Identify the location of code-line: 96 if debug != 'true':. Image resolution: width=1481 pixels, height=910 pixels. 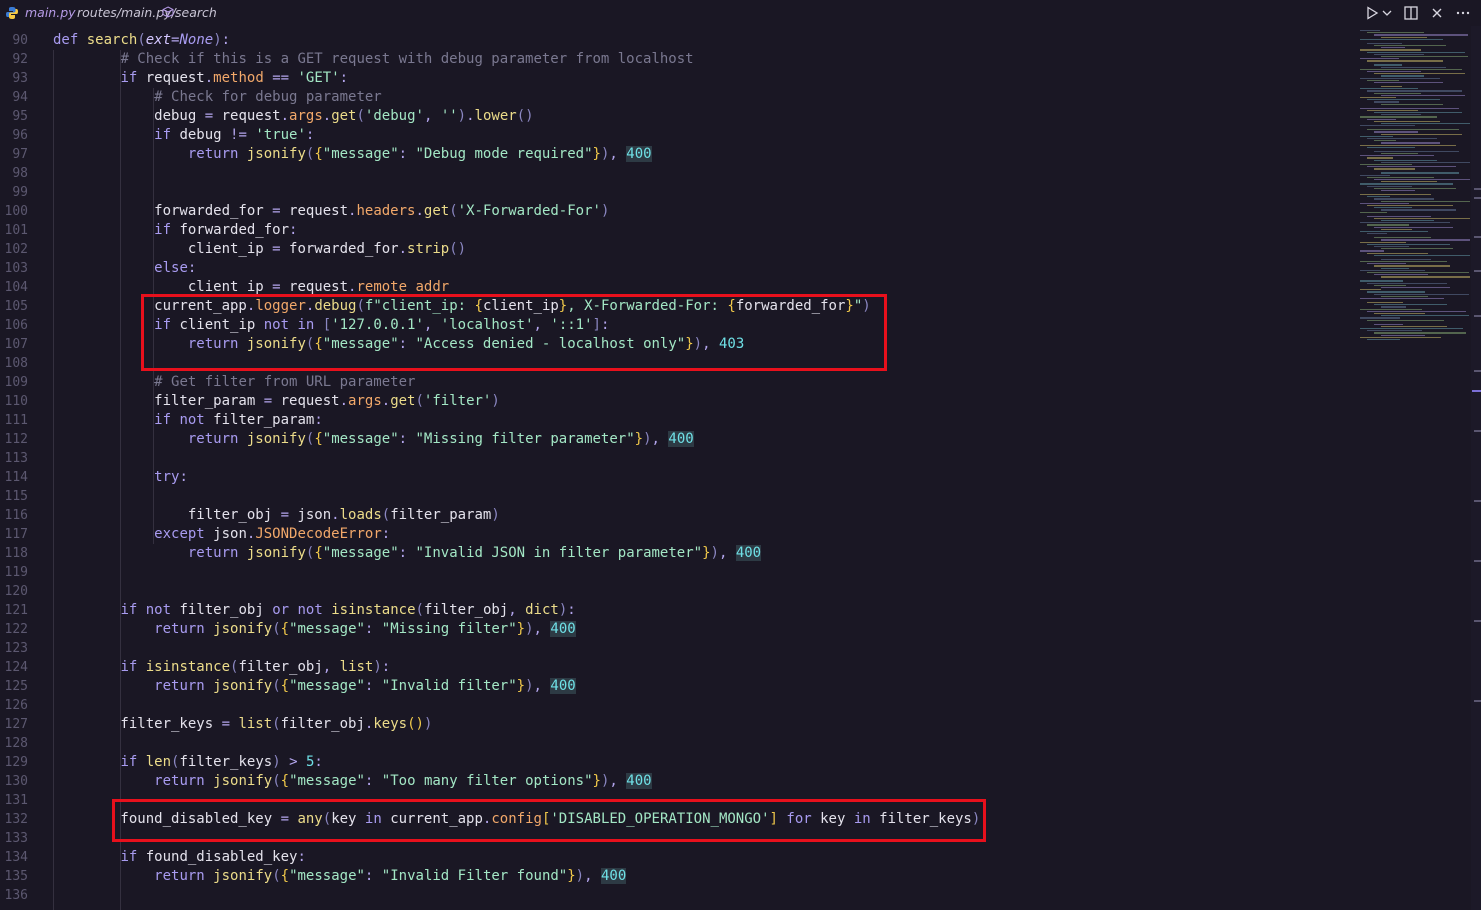
(678, 135).